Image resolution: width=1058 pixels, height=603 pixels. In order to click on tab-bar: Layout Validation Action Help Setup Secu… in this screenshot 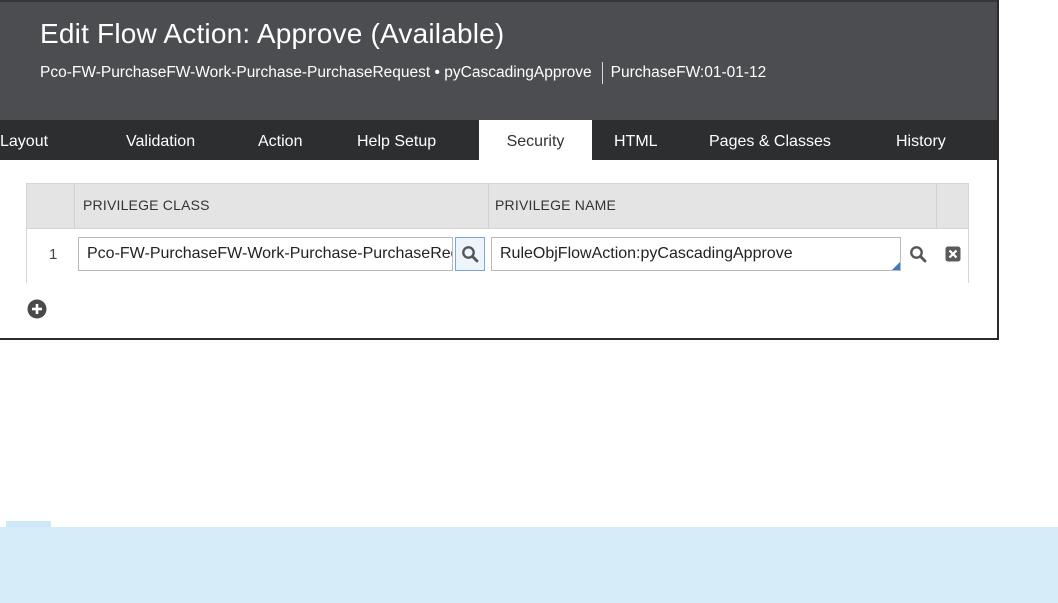, I will do `click(498, 140)`.